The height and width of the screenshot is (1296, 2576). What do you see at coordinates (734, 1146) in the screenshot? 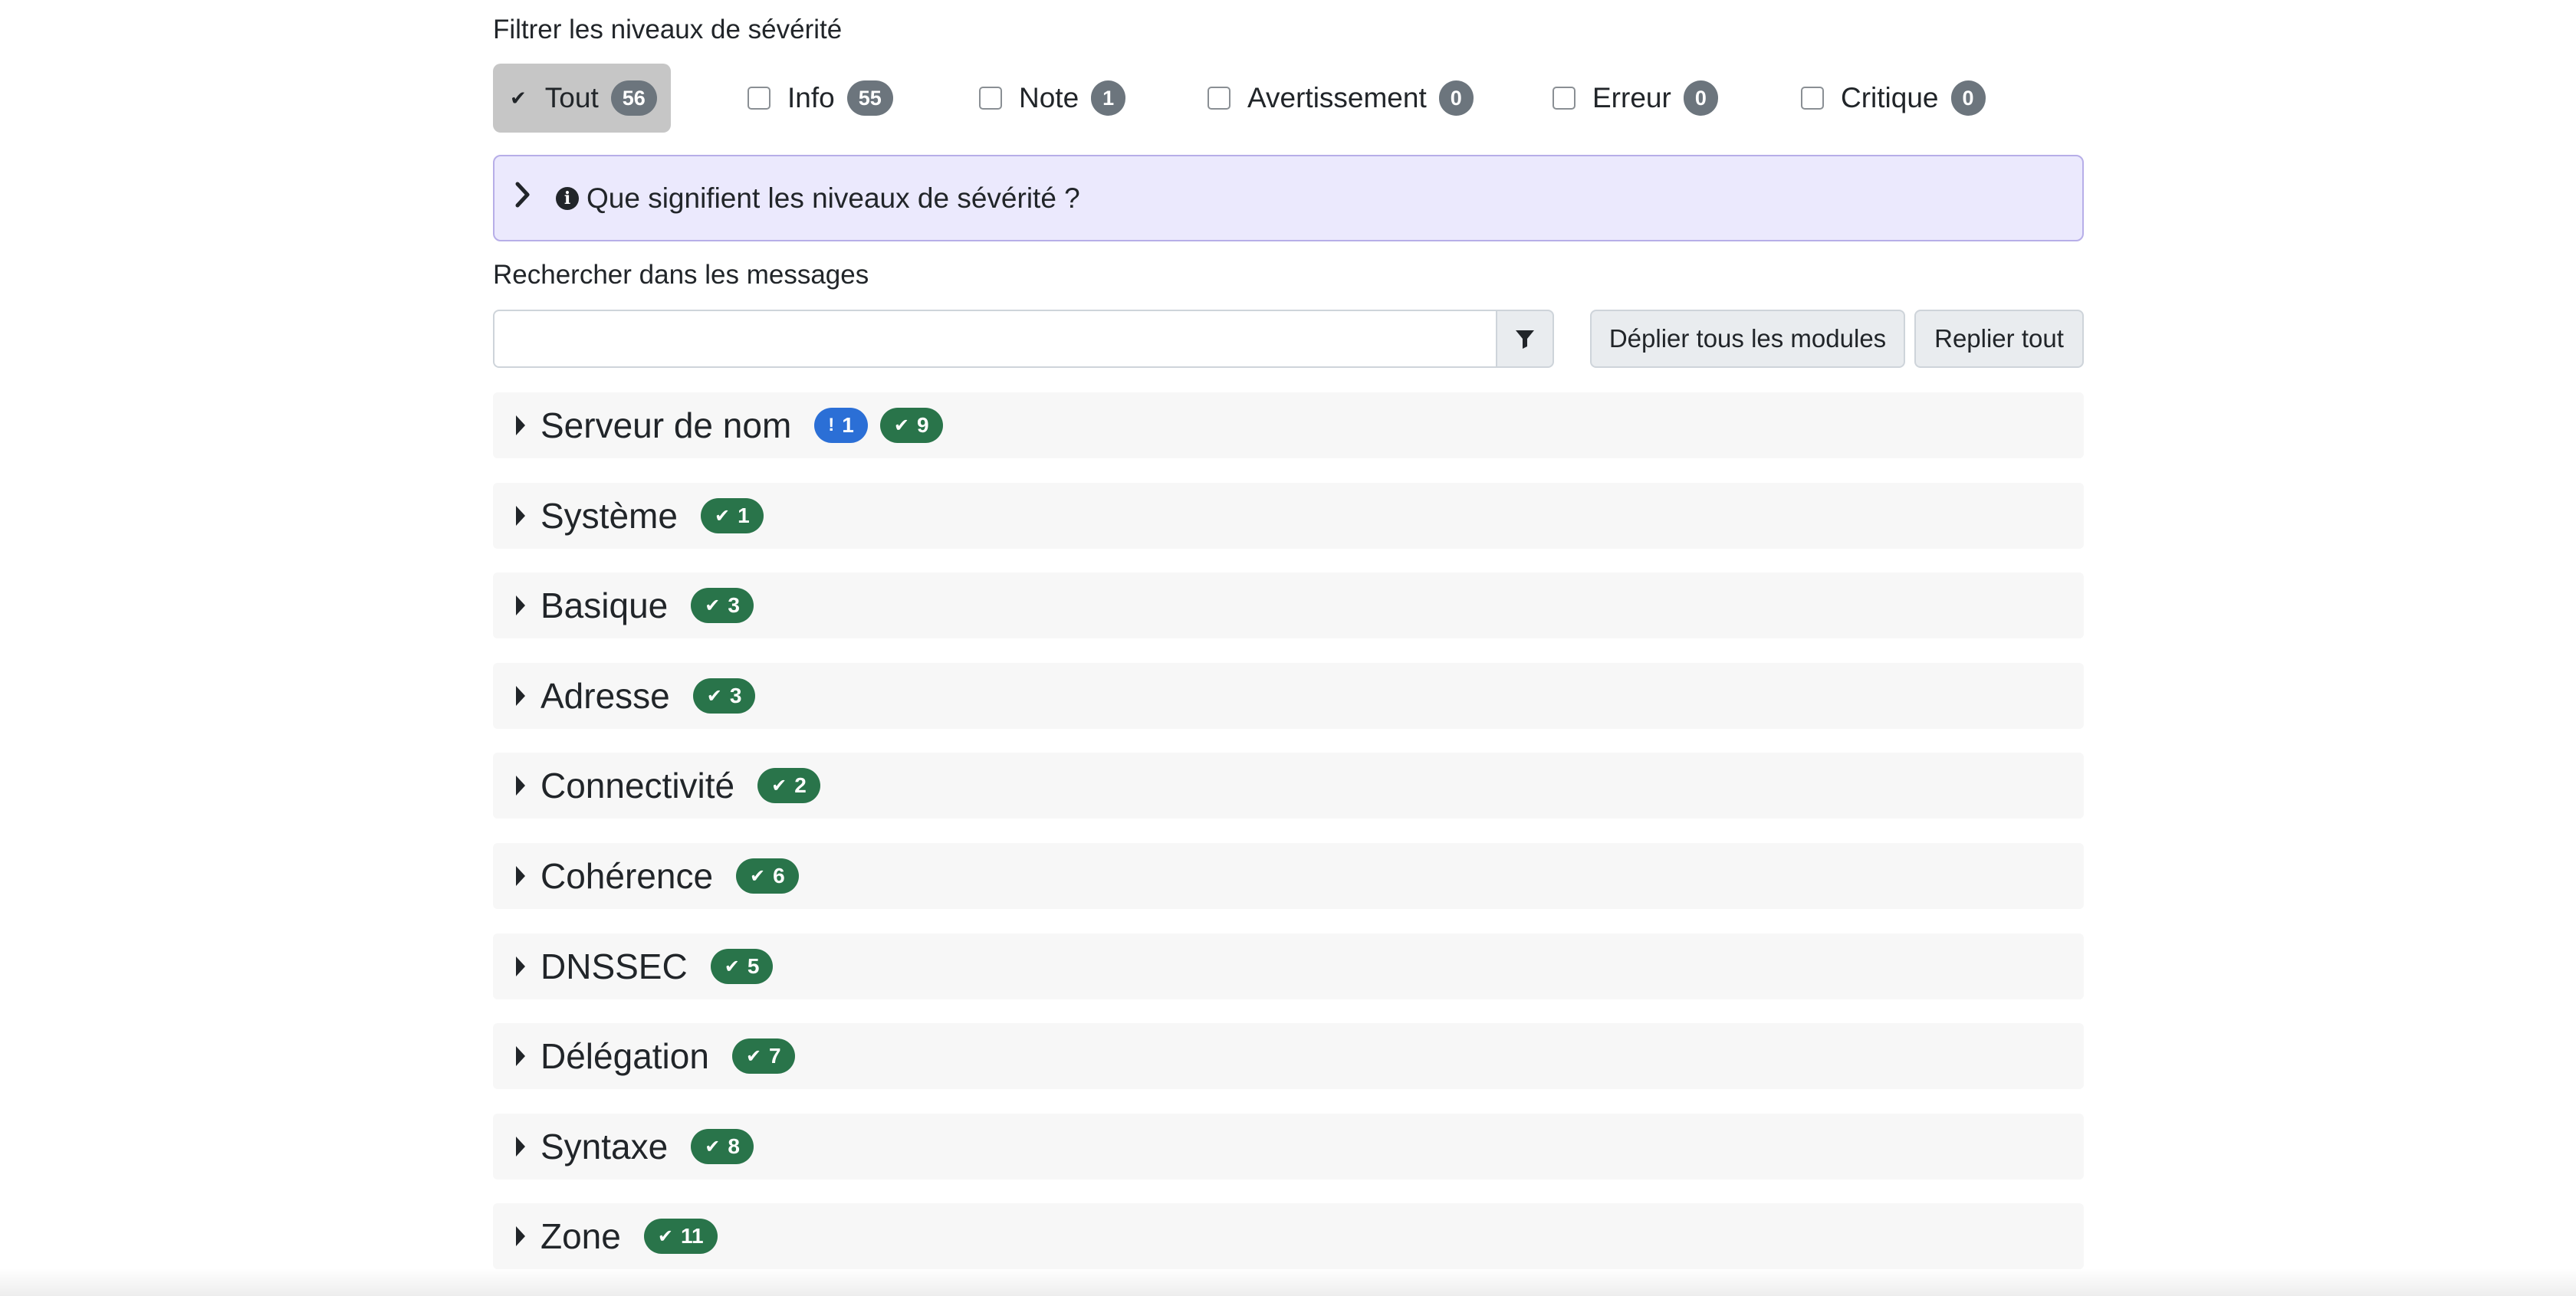
I see `badge-count: 8` at bounding box center [734, 1146].